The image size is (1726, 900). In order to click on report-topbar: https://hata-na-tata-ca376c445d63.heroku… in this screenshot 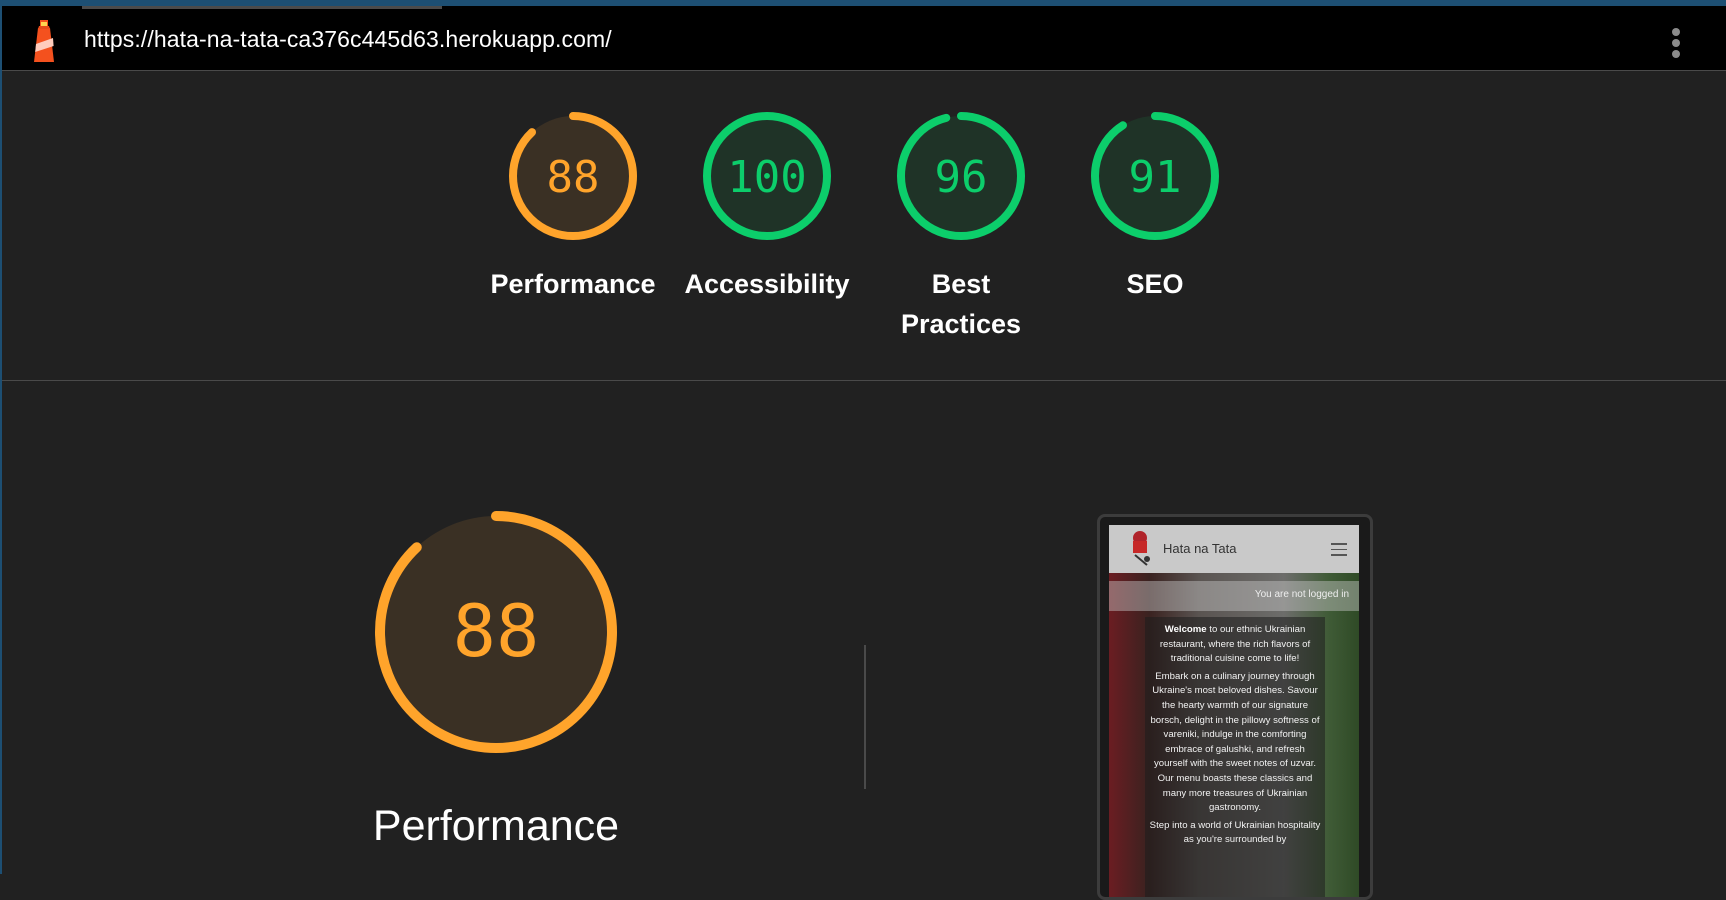, I will do `click(864, 38)`.